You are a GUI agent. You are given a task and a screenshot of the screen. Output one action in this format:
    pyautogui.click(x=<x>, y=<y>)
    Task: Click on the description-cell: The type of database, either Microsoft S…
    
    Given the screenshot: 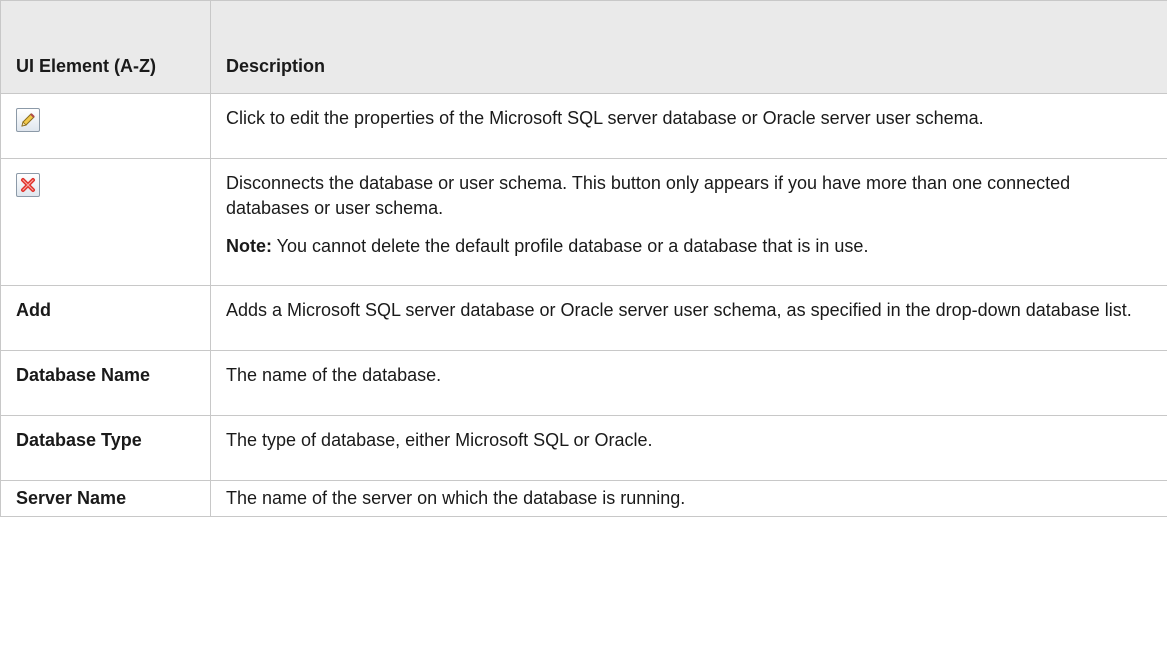 What is the action you would take?
    pyautogui.click(x=688, y=448)
    